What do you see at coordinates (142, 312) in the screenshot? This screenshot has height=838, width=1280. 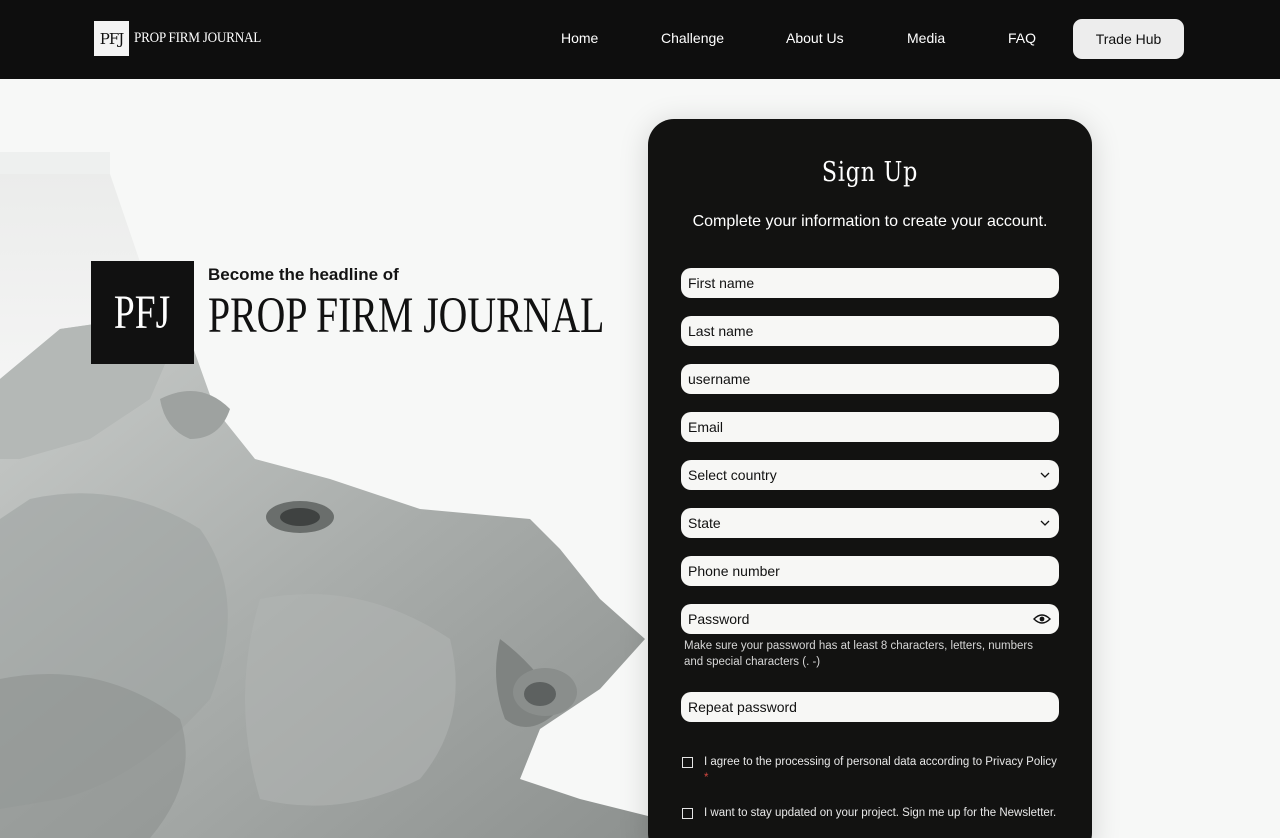 I see `hero-logo-mark: PFJ` at bounding box center [142, 312].